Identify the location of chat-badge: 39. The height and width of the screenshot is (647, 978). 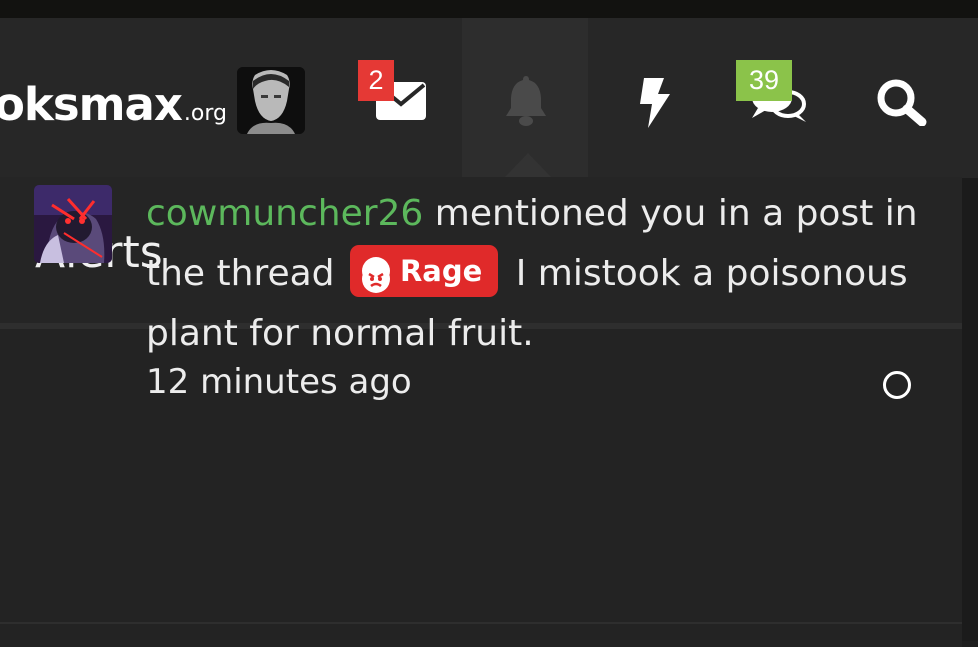
(764, 80).